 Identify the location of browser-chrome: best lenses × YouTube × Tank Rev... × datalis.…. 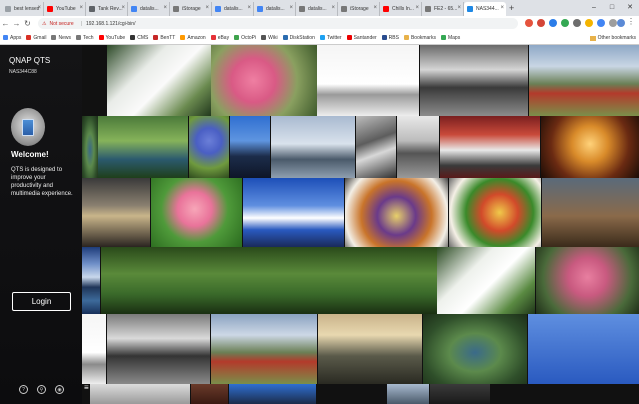
(319, 22).